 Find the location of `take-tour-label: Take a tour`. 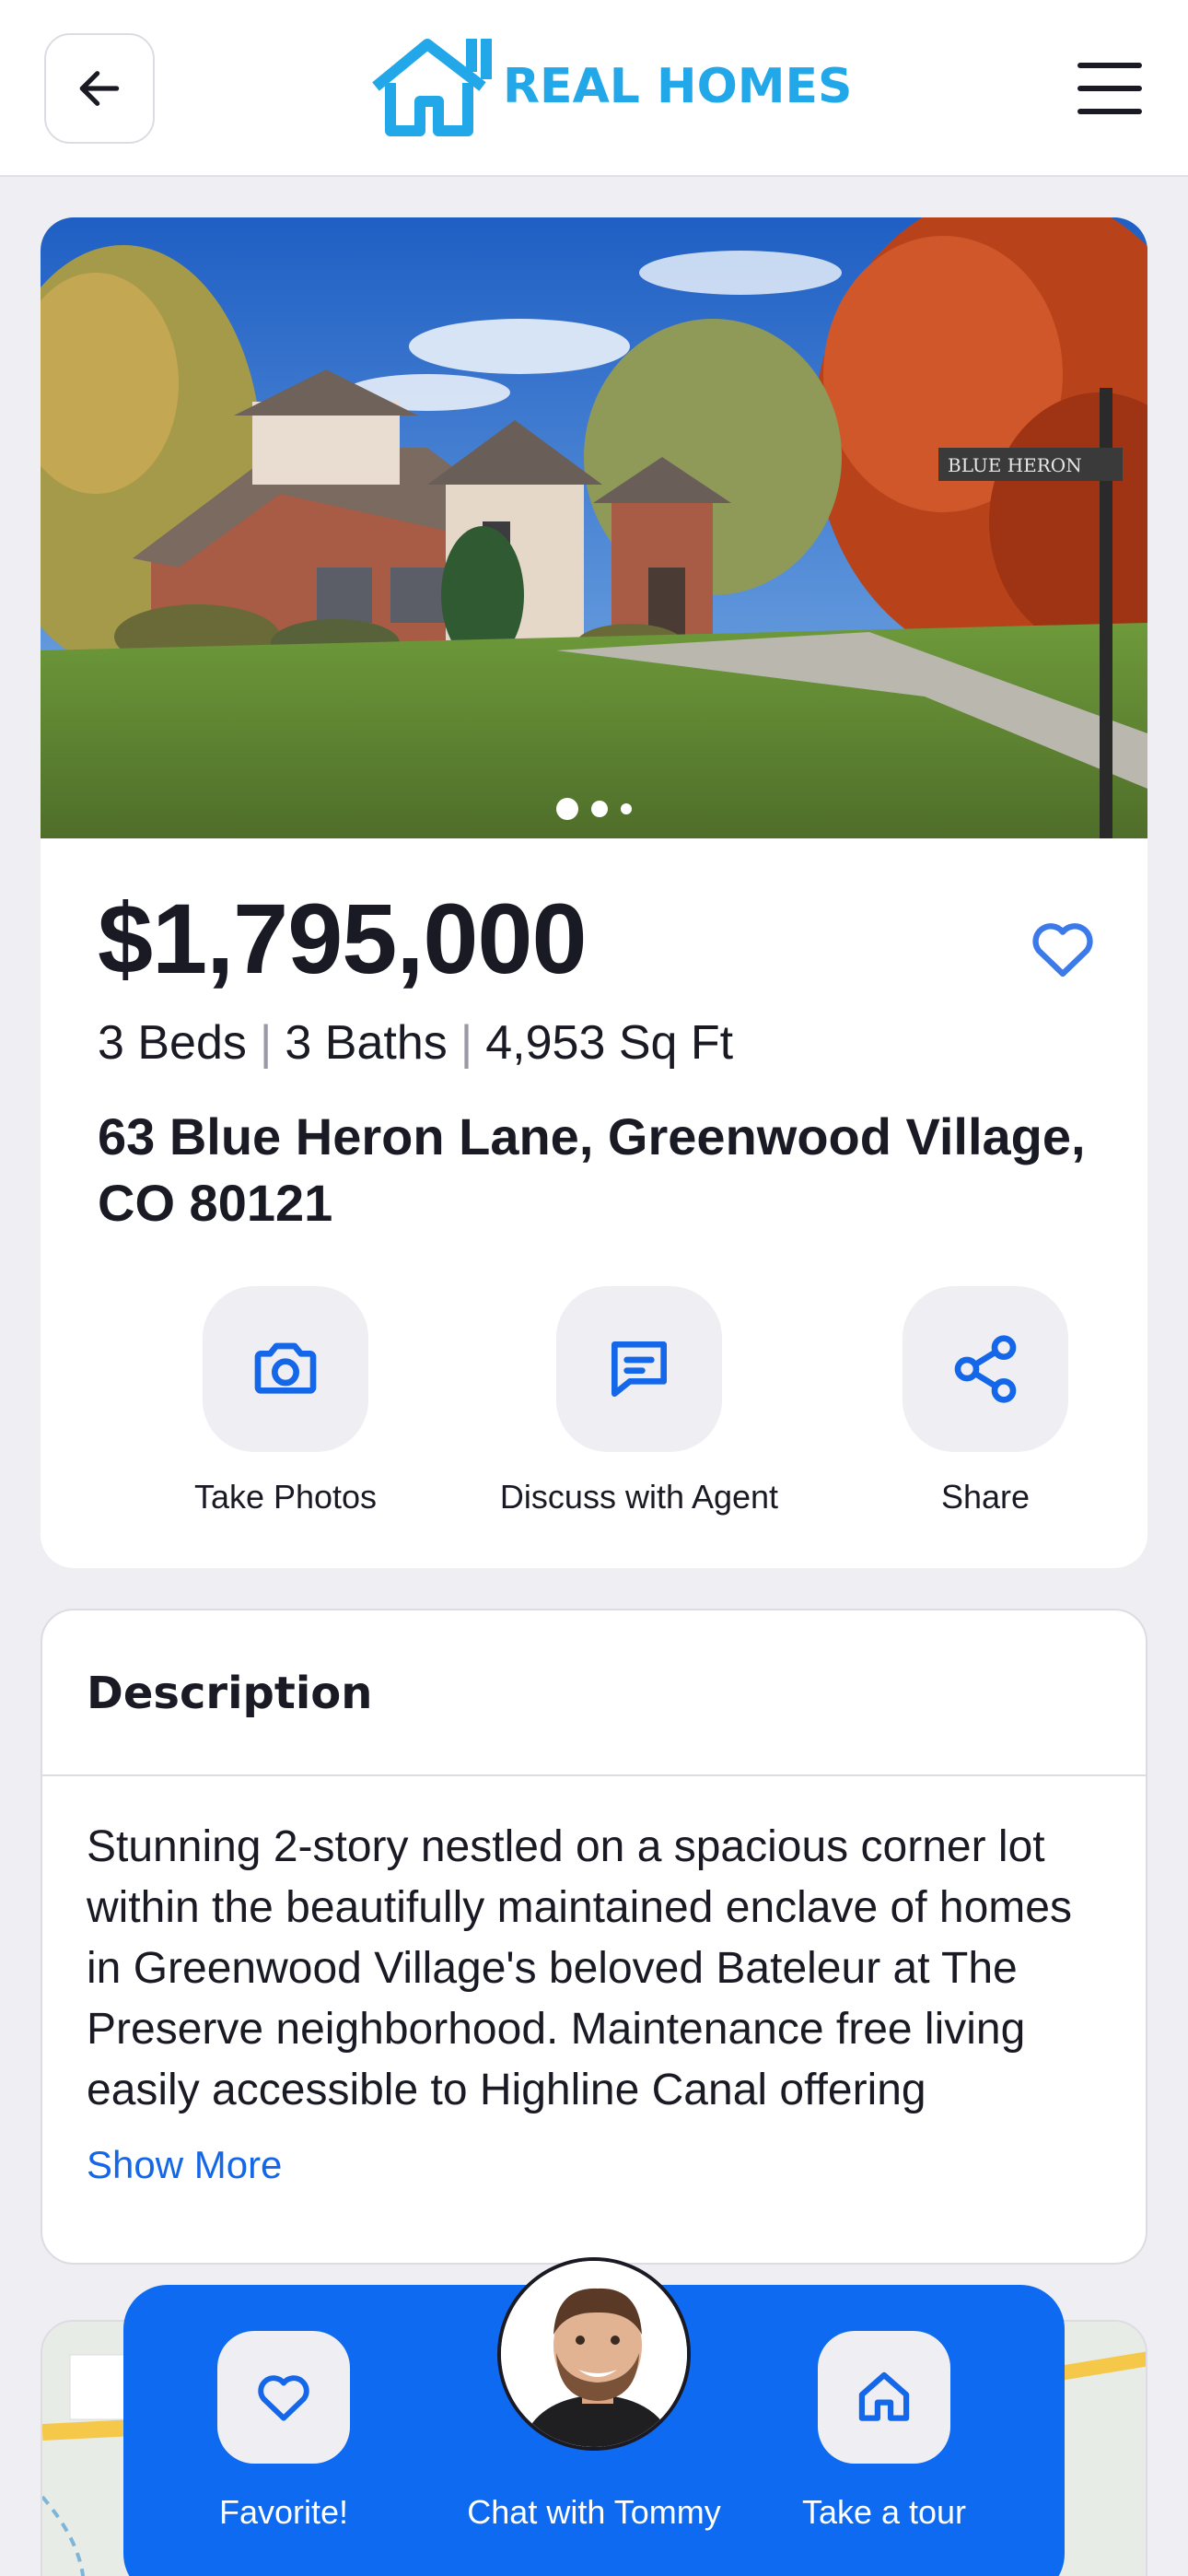

take-tour-label: Take a tour is located at coordinates (884, 2512).